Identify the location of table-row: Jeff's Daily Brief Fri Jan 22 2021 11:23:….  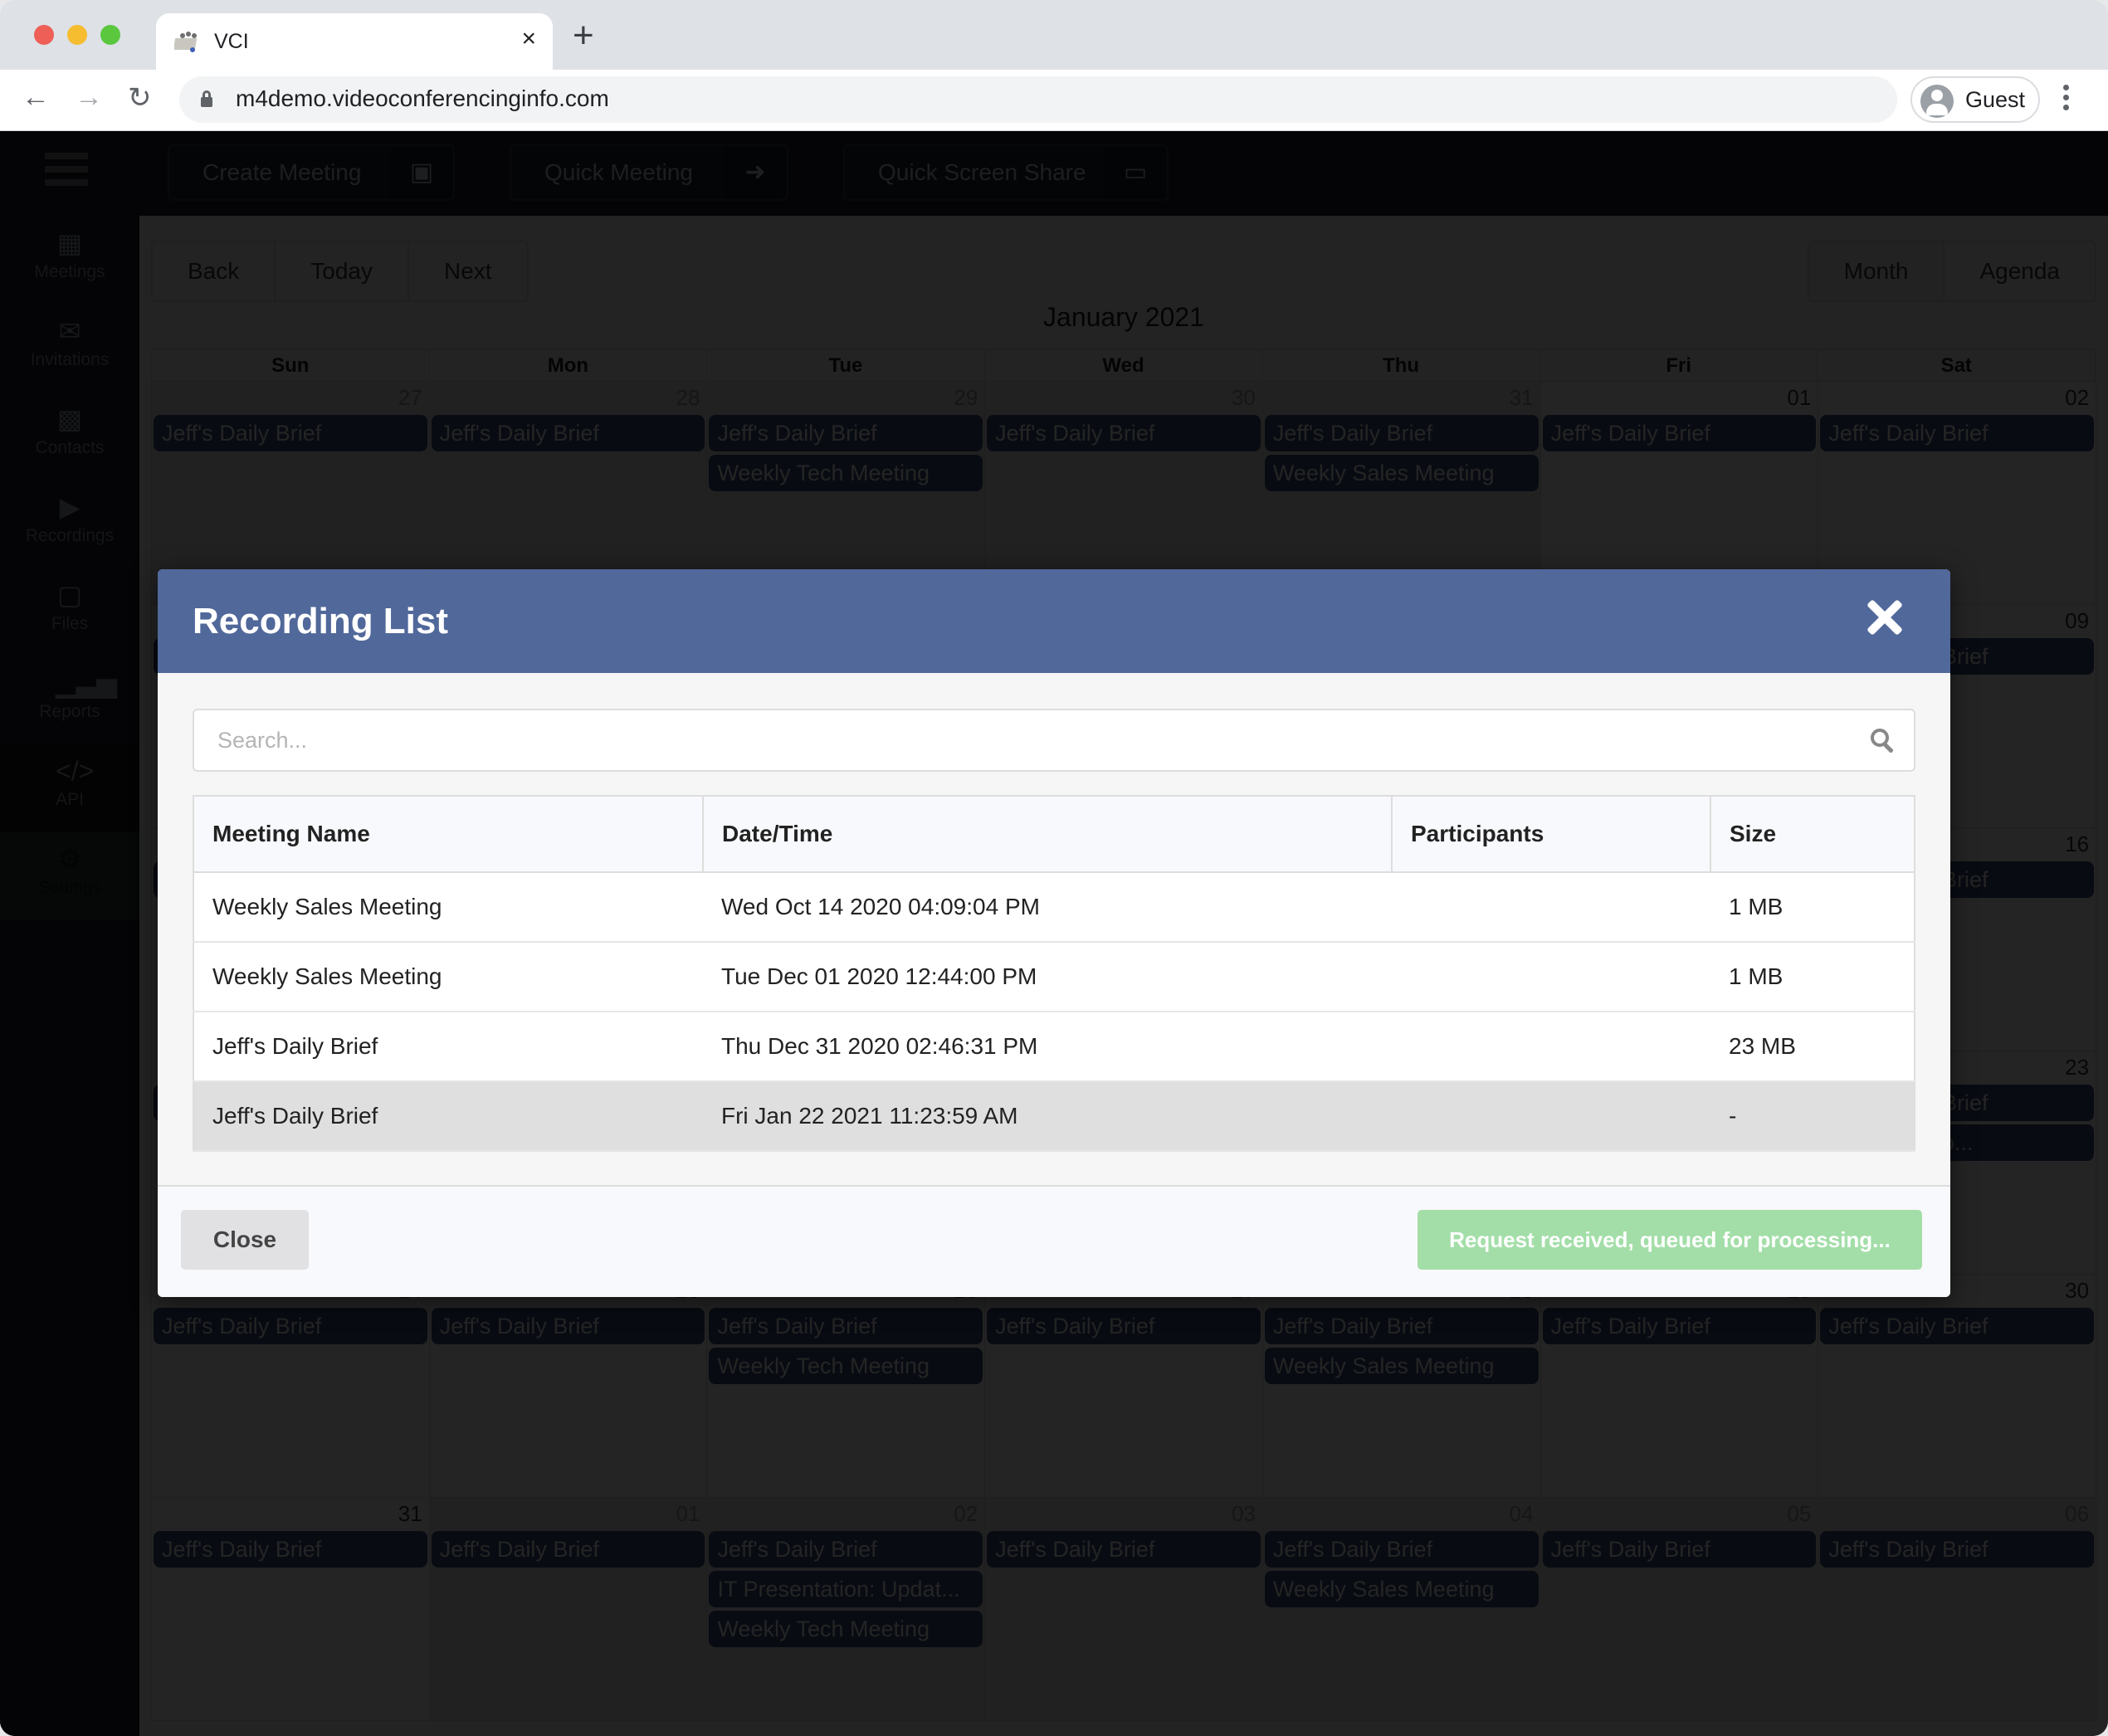
(1054, 1116).